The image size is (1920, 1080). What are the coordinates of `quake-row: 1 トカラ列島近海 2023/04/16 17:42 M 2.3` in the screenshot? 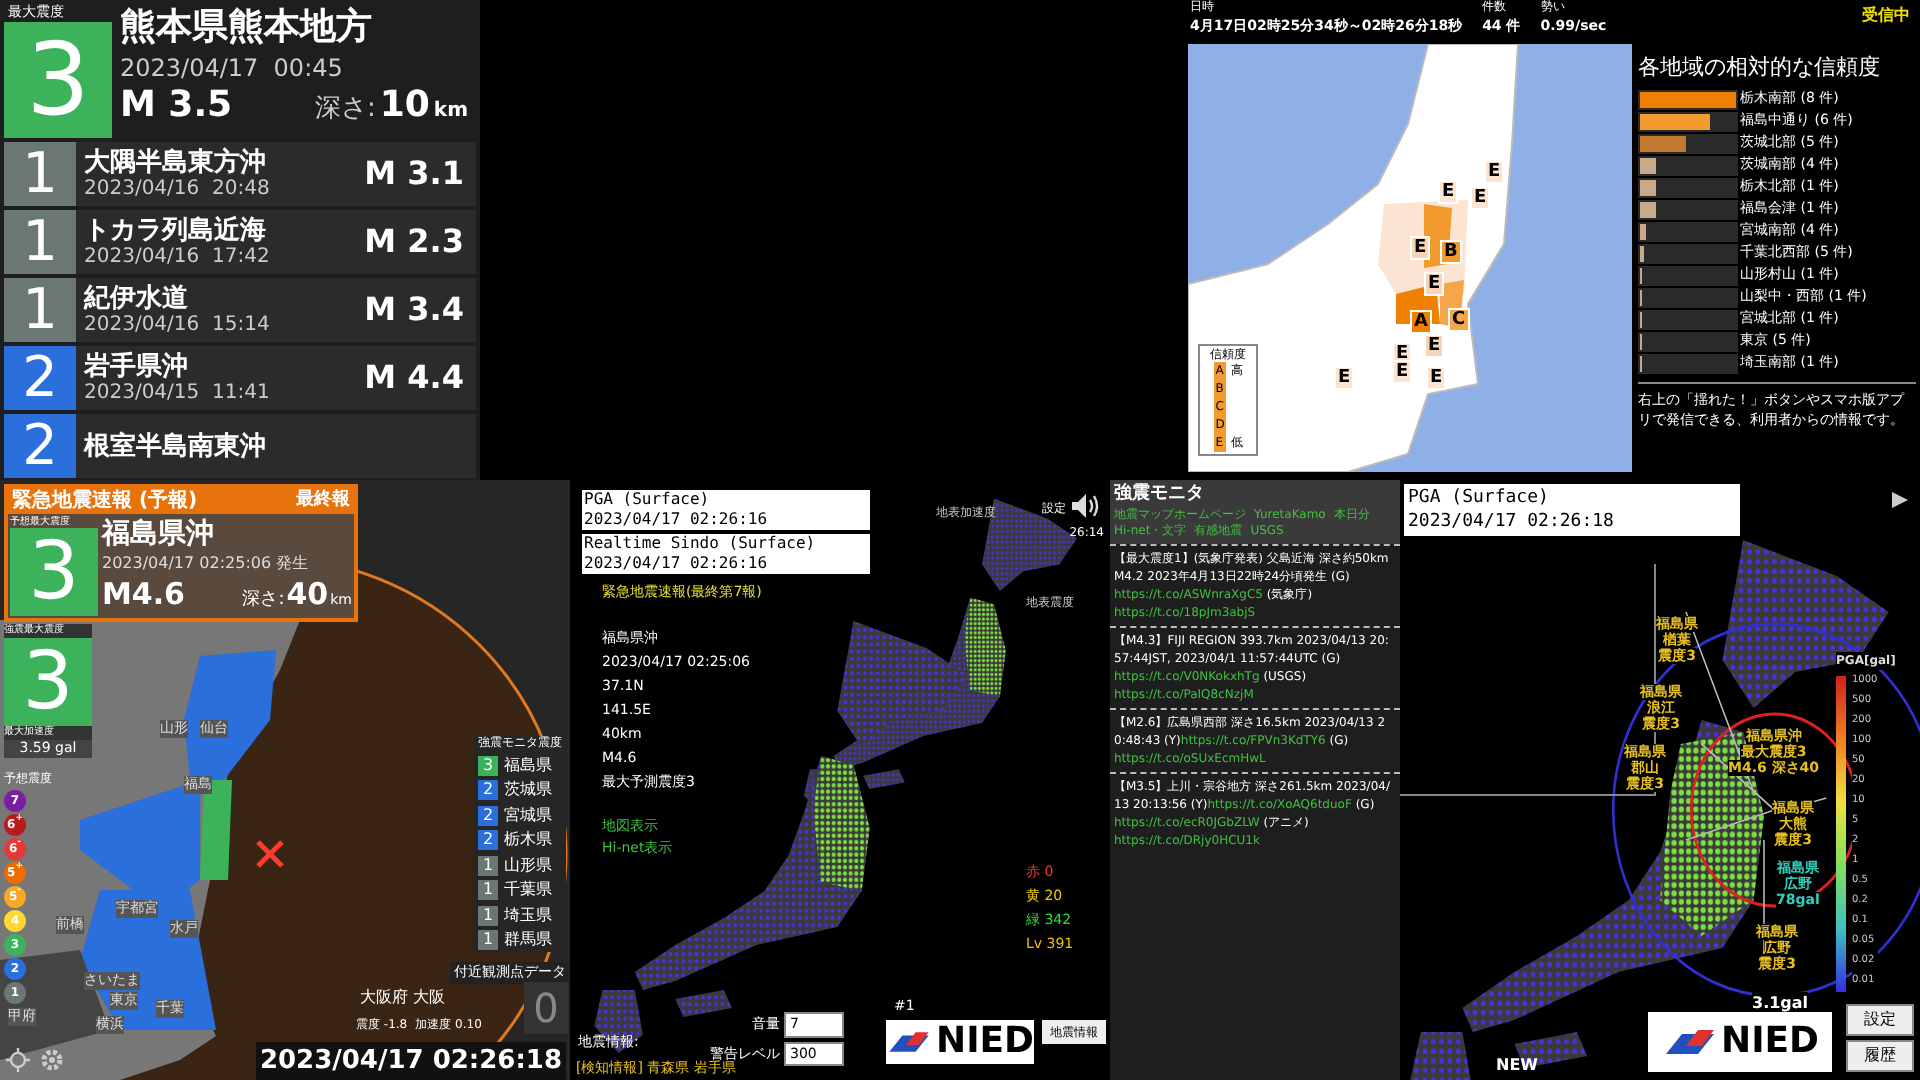 It's located at (240, 242).